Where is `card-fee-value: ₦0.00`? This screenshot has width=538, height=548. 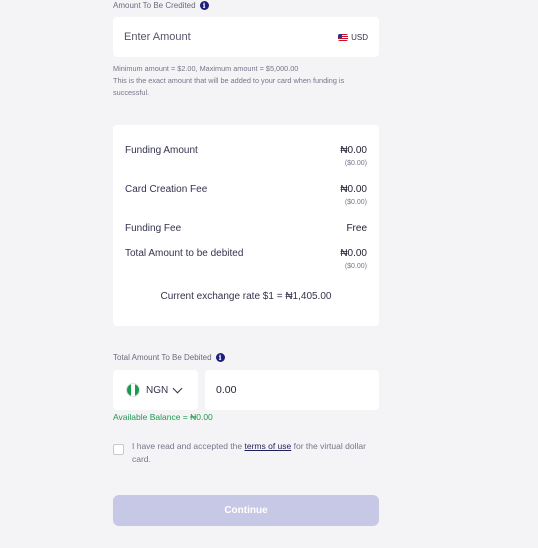 card-fee-value: ₦0.00 is located at coordinates (353, 189).